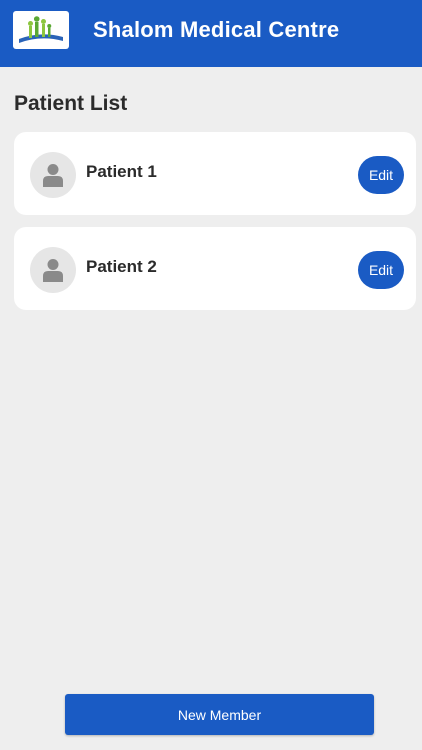 The width and height of the screenshot is (422, 750). I want to click on patient-name: Patient 1, so click(121, 171).